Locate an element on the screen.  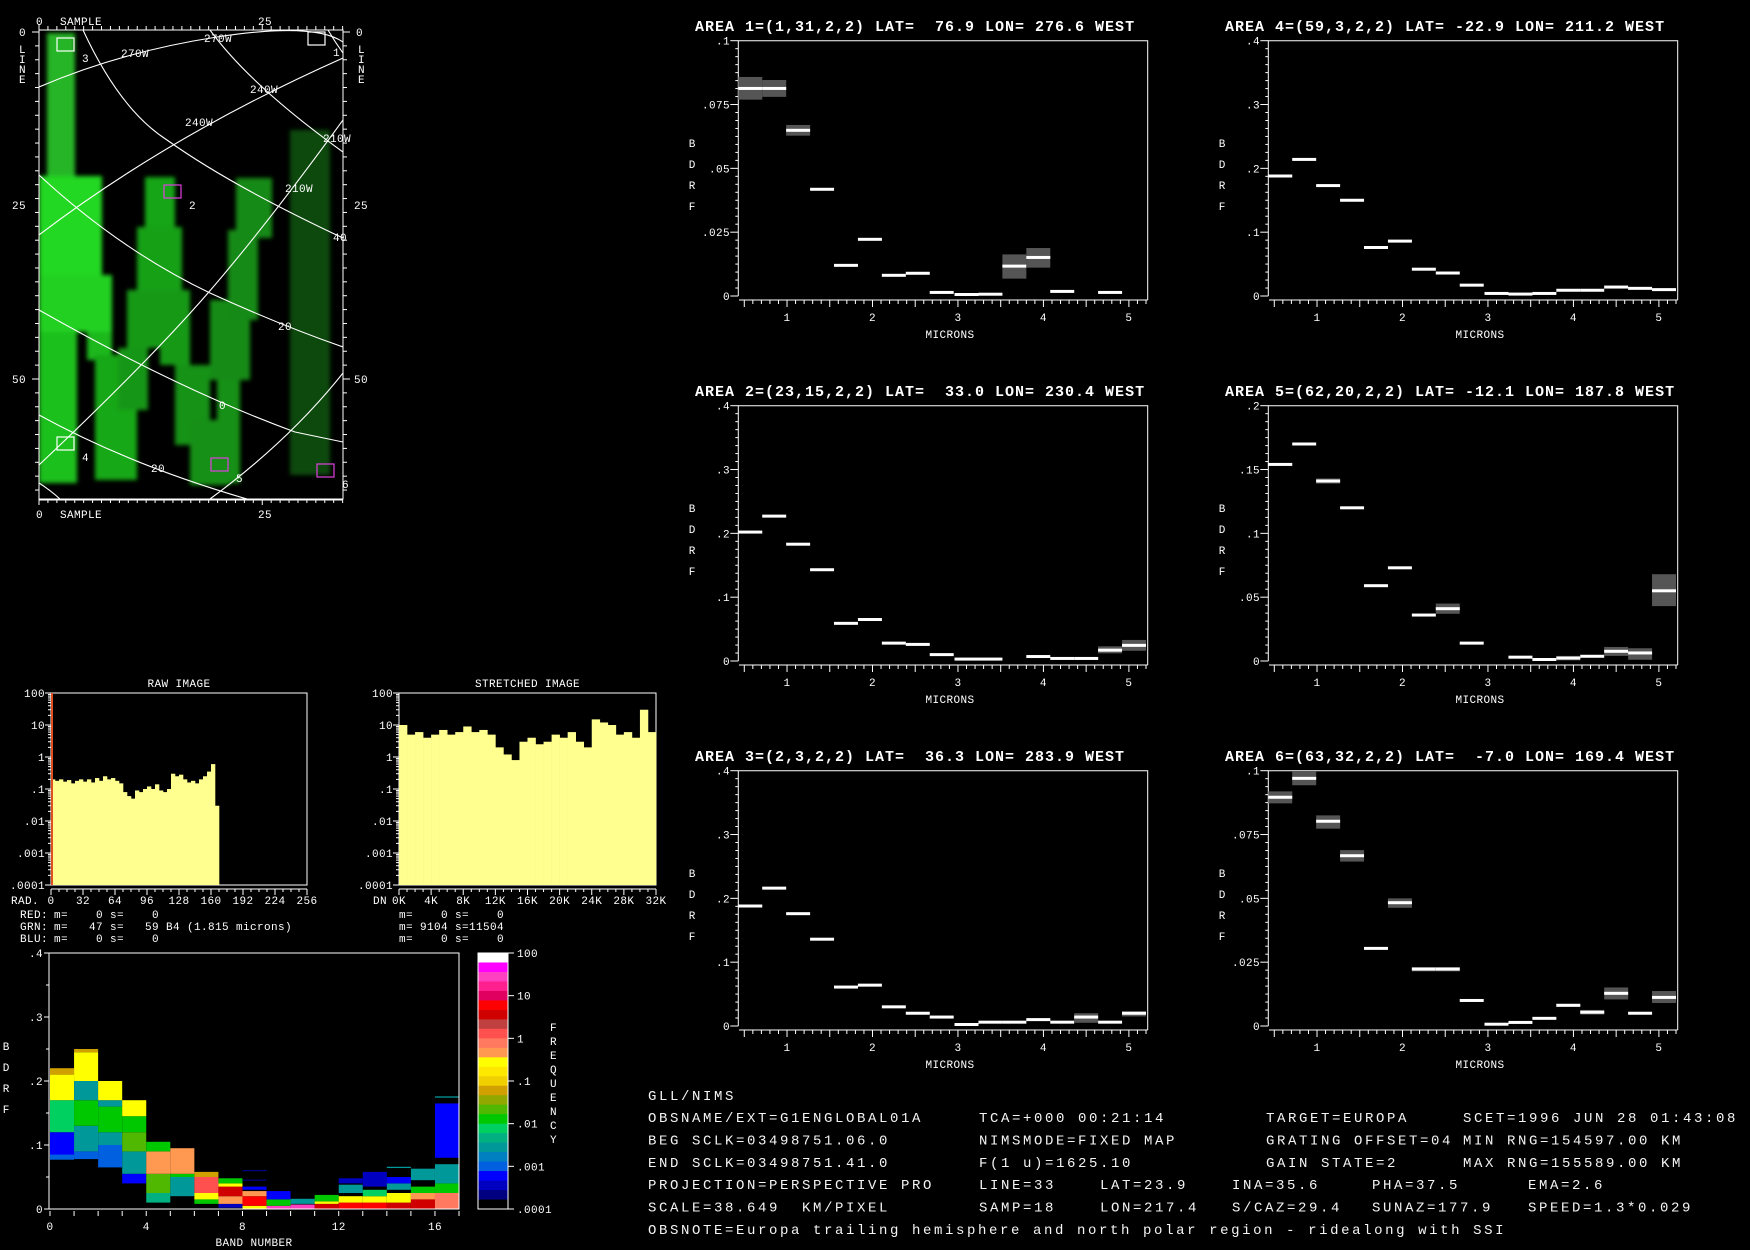
map-top-tick-0: 0 is located at coordinates (39, 23).